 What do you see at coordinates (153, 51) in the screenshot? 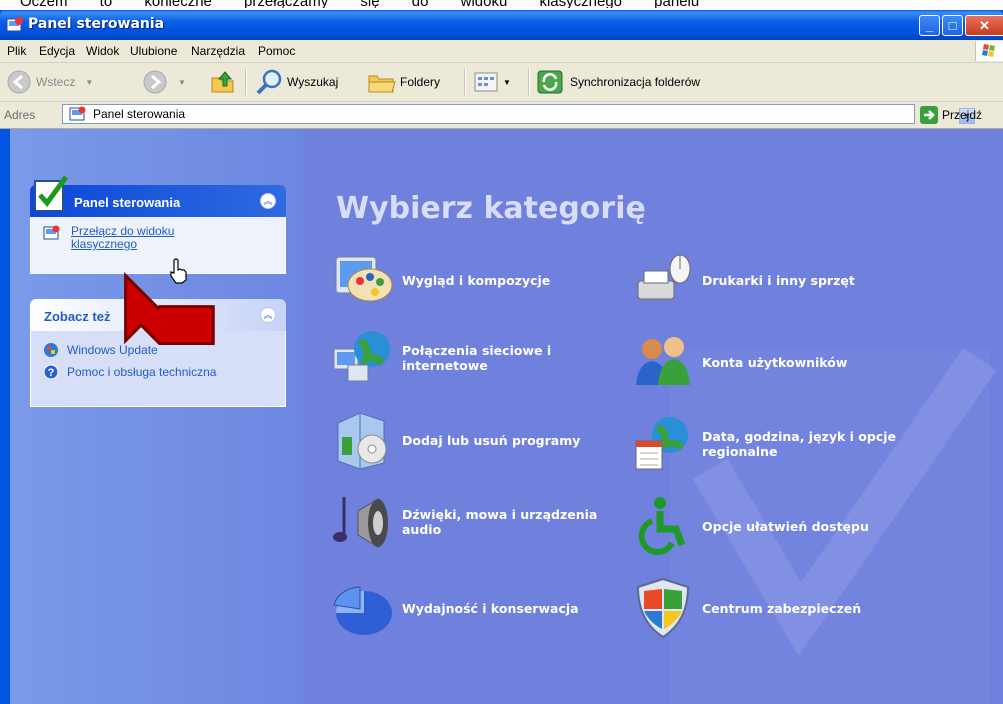
I see `menu-favorites: Ulubione` at bounding box center [153, 51].